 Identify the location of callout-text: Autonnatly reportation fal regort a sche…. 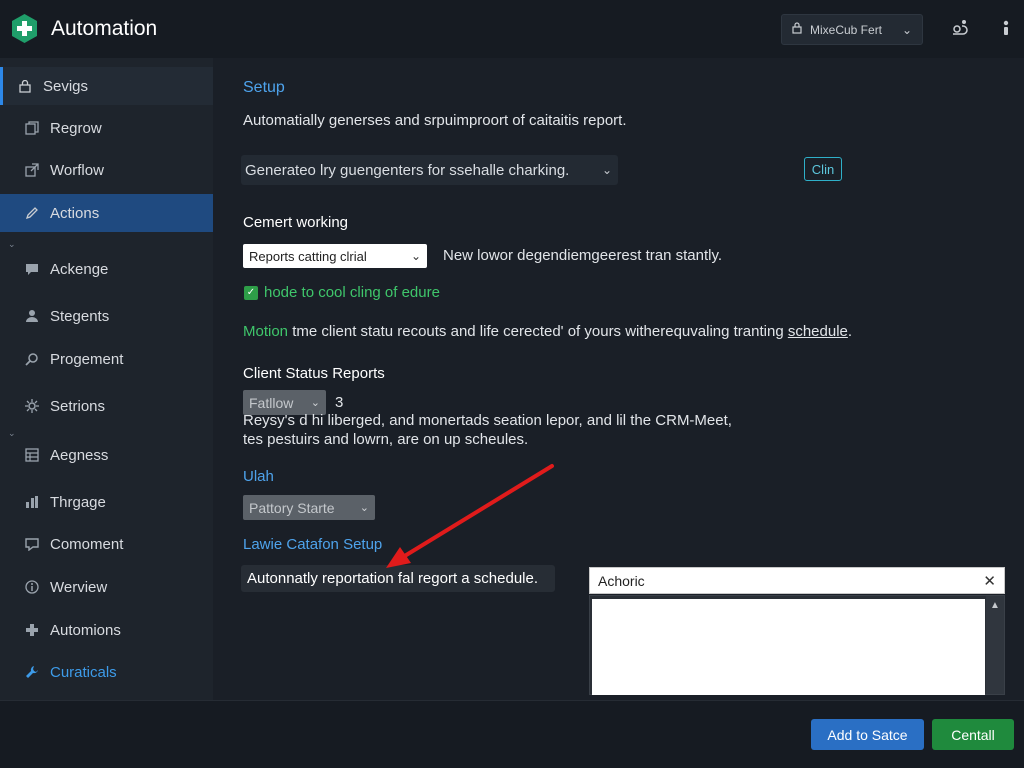
(393, 578).